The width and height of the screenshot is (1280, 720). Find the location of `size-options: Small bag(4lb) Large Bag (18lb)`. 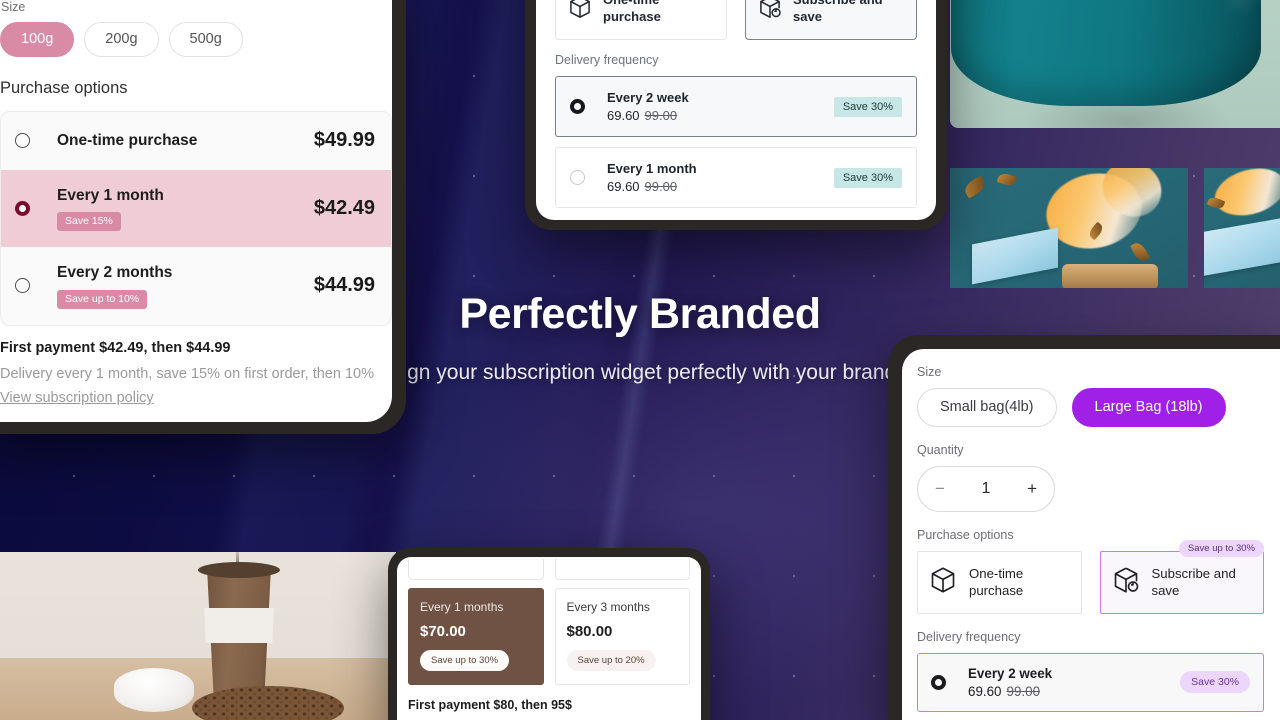

size-options: Small bag(4lb) Large Bag (18lb) is located at coordinates (1090, 407).